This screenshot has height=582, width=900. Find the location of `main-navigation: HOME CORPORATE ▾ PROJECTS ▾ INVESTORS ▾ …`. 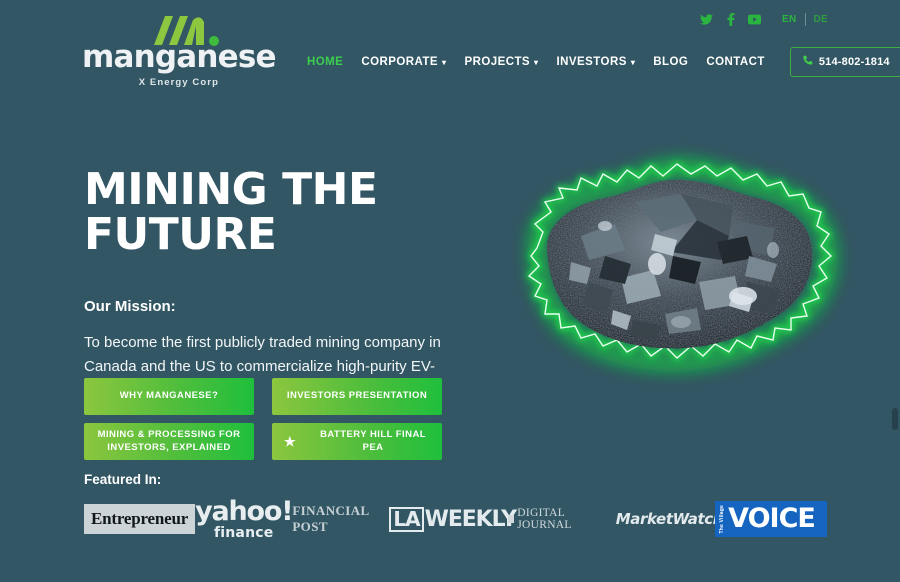

main-navigation: HOME CORPORATE ▾ PROJECTS ▾ INVESTORS ▾ … is located at coordinates (599, 62).